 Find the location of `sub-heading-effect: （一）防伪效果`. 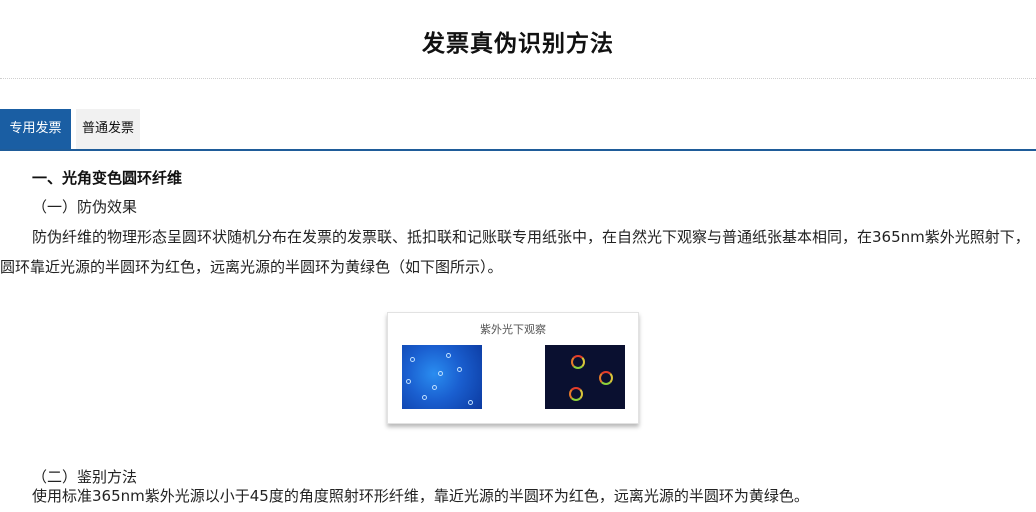

sub-heading-effect: （一）防伪效果 is located at coordinates (85, 207).